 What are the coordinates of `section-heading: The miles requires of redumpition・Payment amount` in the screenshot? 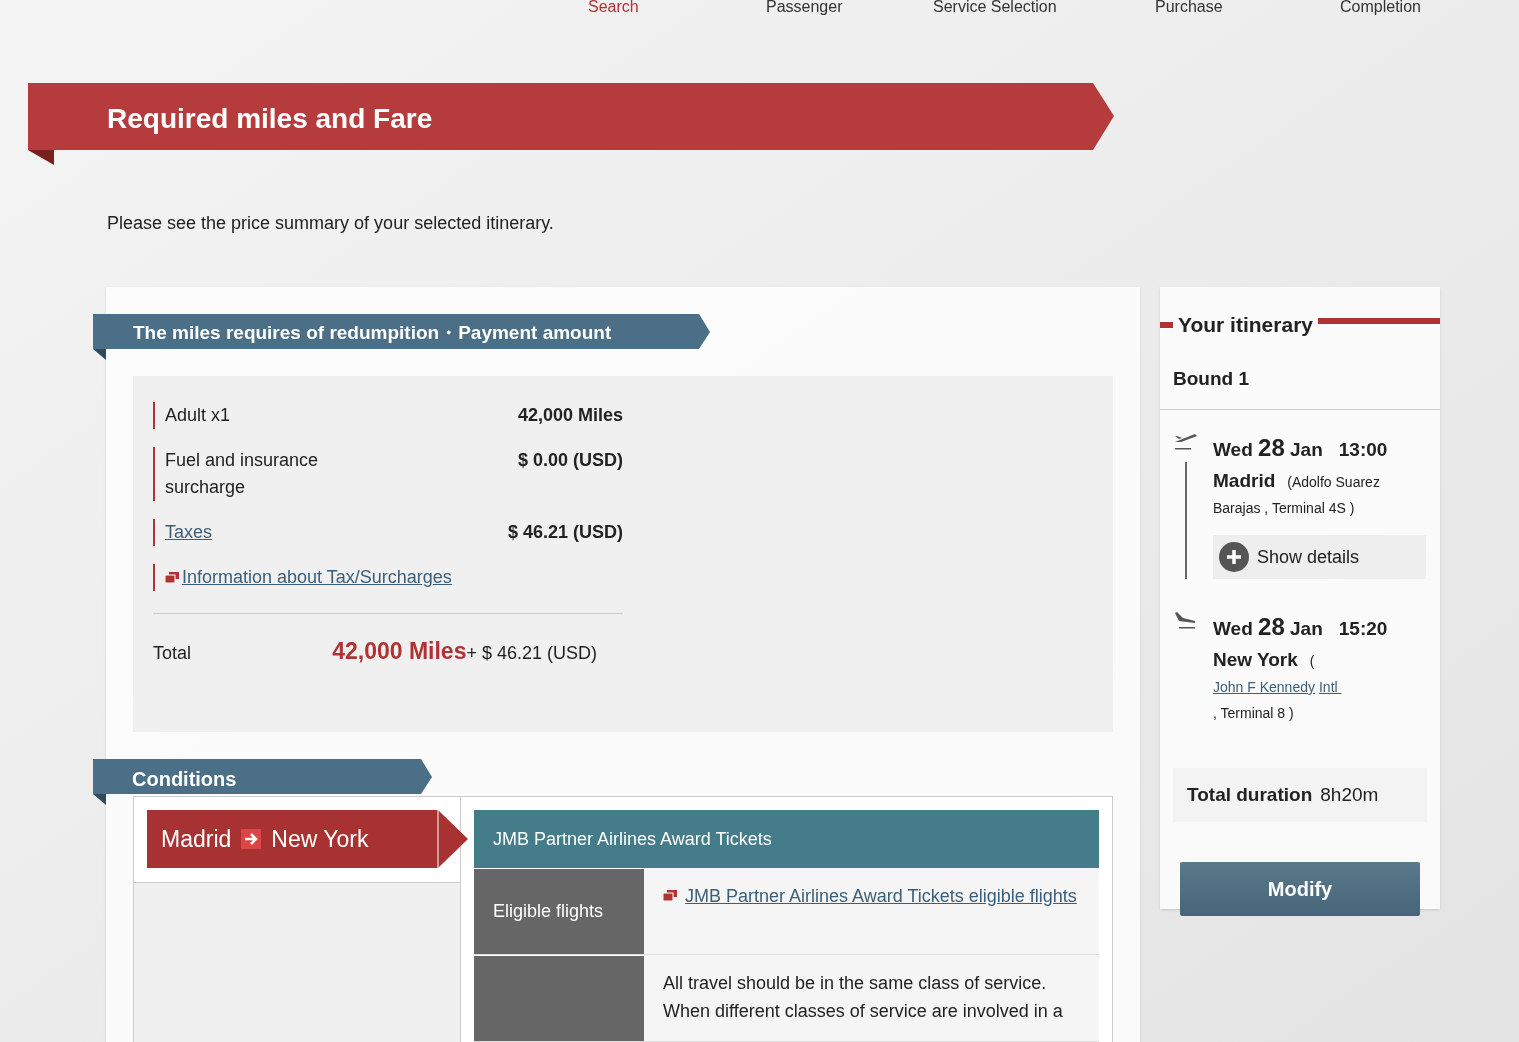 It's located at (372, 333).